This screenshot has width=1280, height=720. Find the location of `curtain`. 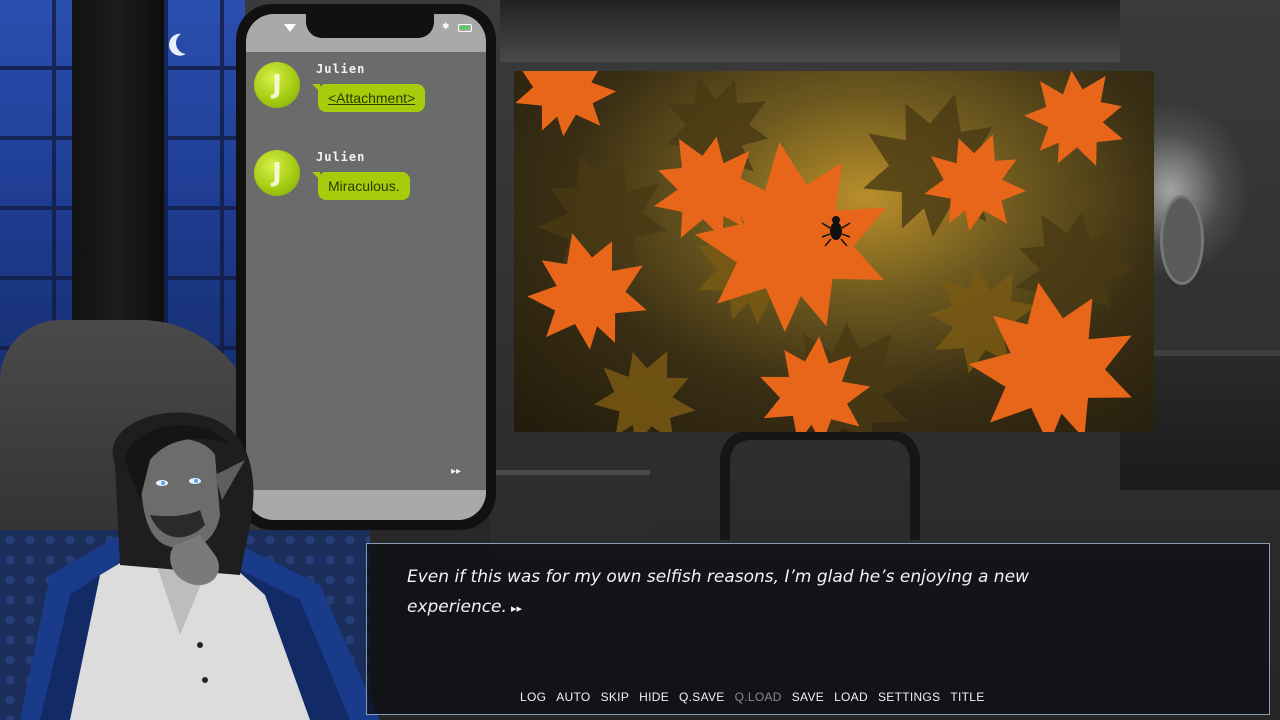

curtain is located at coordinates (118, 175).